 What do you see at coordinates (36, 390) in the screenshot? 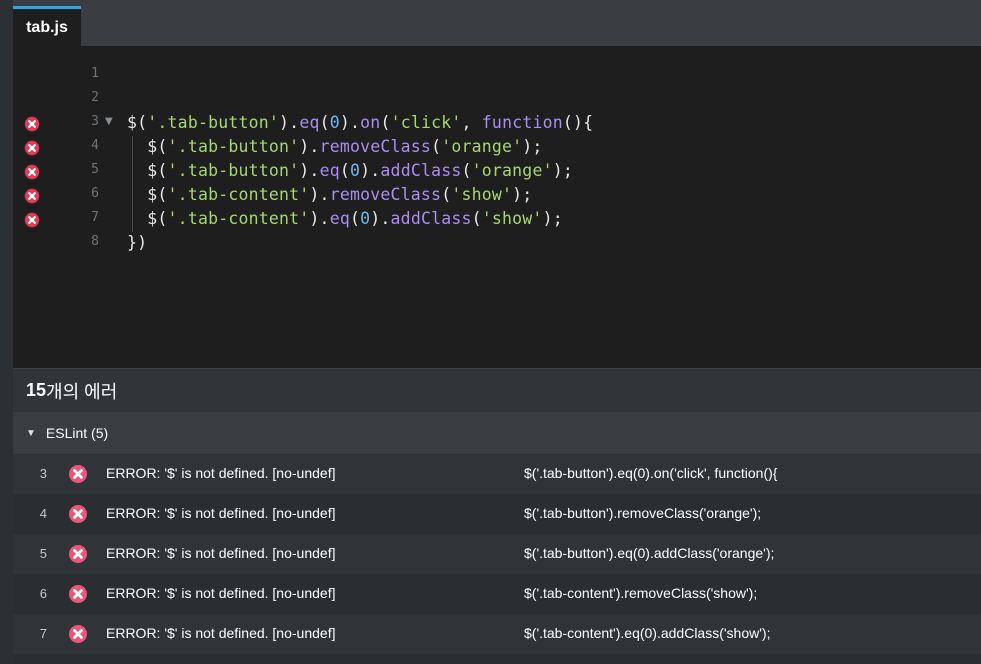
I see `error-count: 15` at bounding box center [36, 390].